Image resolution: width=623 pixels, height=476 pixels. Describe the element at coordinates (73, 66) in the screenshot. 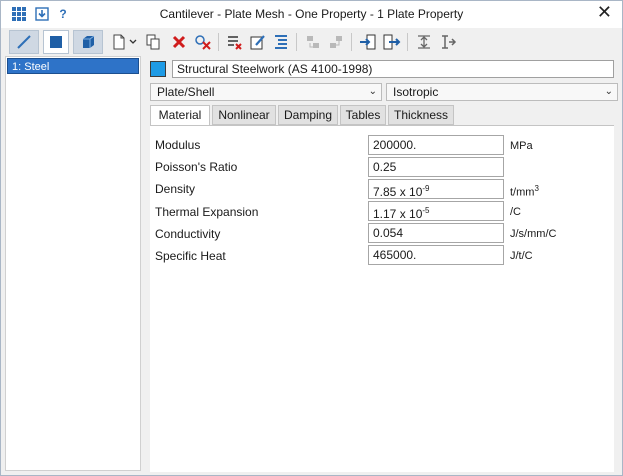

I see `list-item-steel: 1: Steel` at that location.